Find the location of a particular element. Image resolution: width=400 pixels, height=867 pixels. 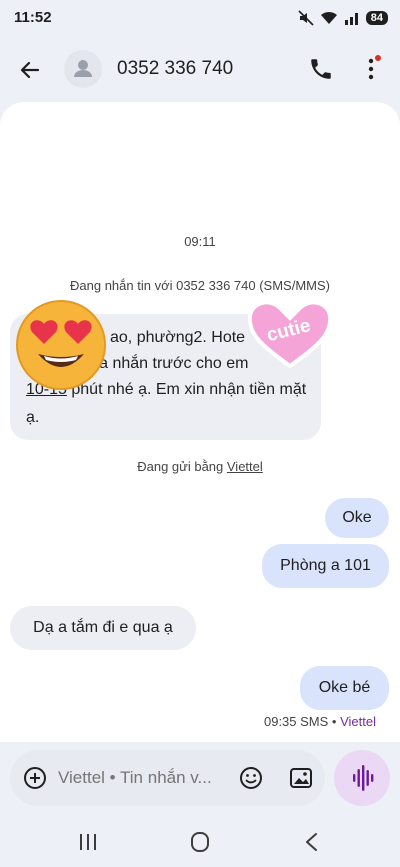

conversation-header: 0352 336 740 is located at coordinates (200, 69).